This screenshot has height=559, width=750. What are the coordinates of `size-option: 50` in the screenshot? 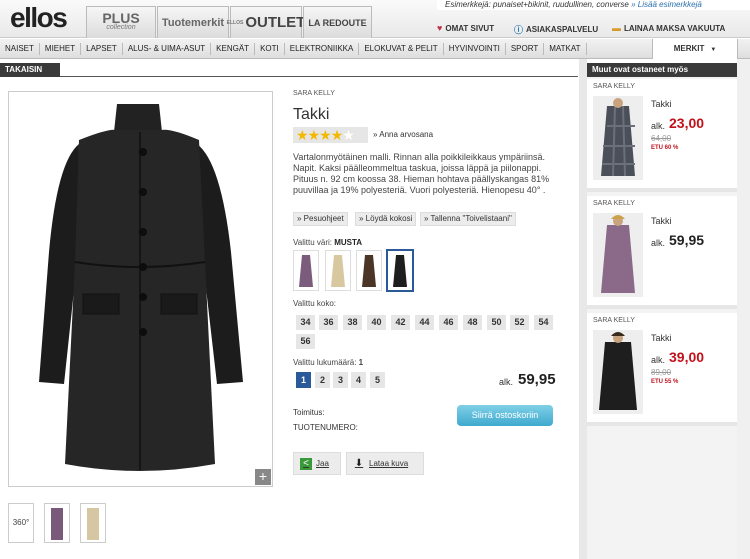 It's located at (496, 322).